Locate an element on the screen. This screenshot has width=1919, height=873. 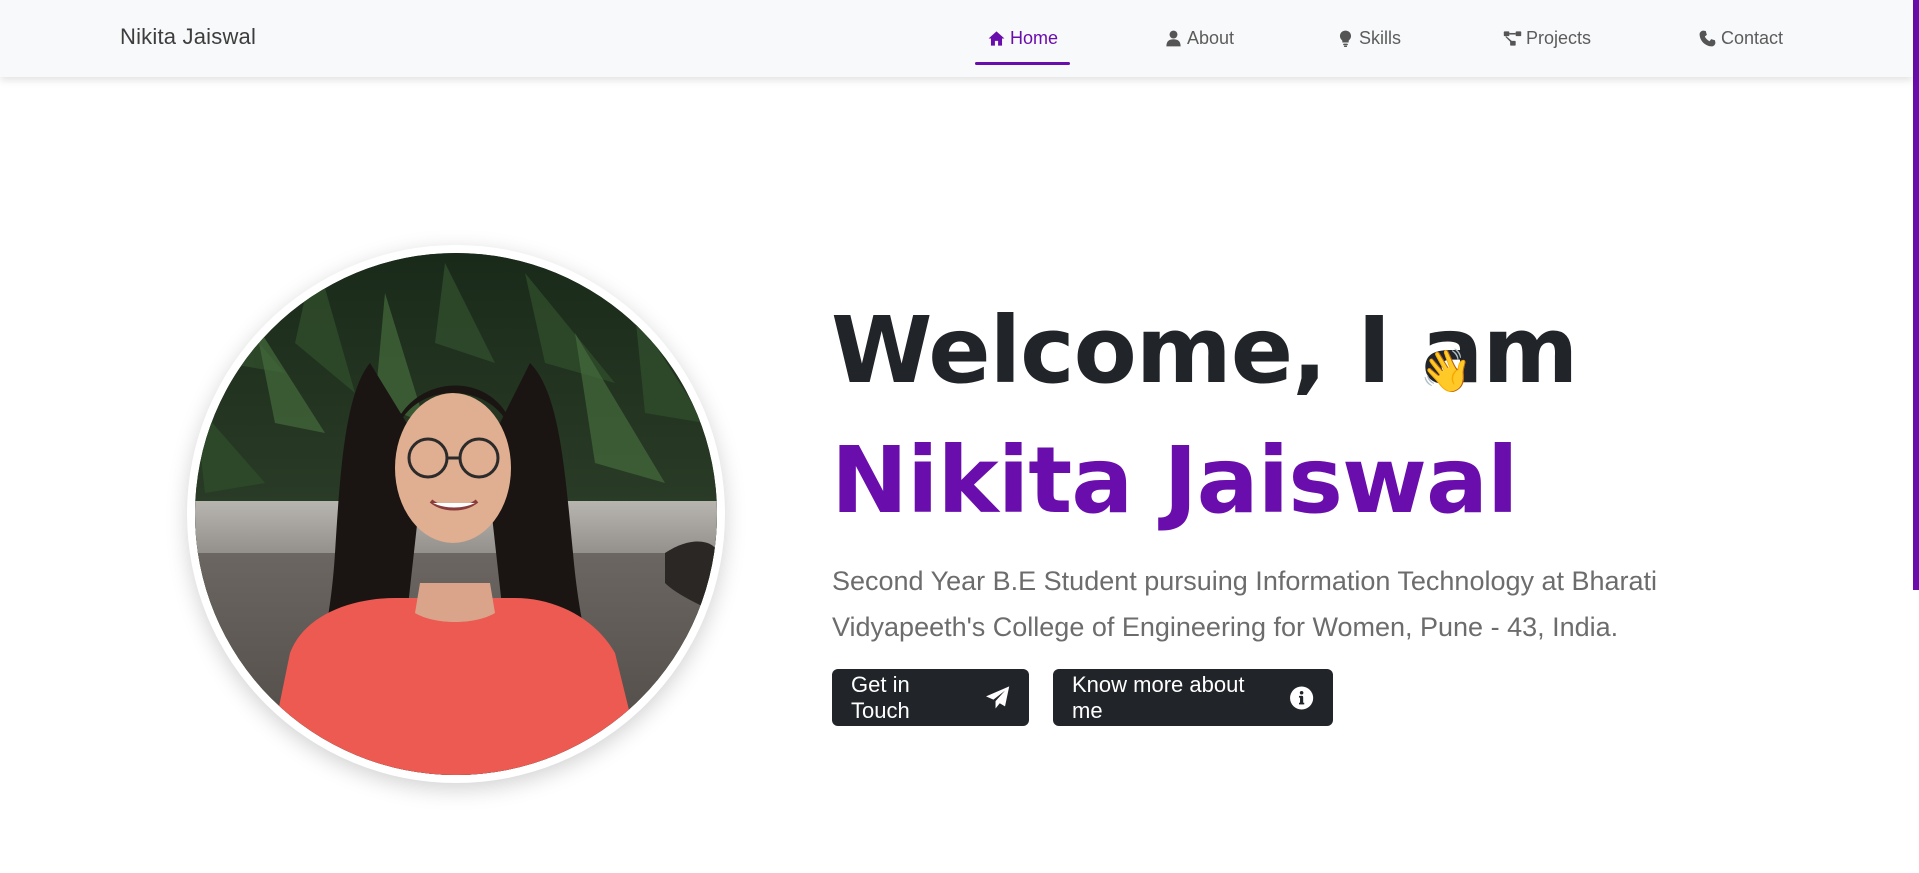
waving-hand-icon: 👋 is located at coordinates (1446, 370).